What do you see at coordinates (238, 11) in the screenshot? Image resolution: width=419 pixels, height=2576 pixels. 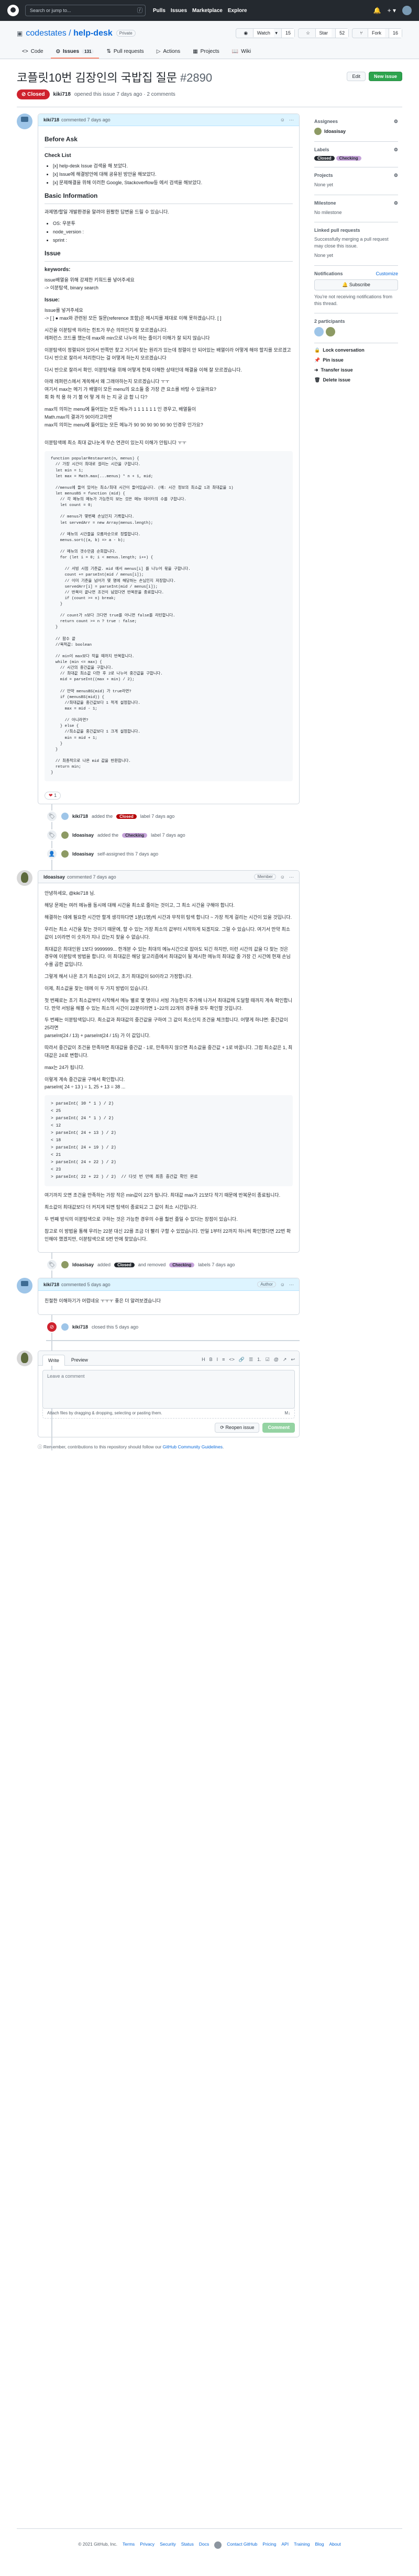 I see `nav-explore: Explore` at bounding box center [238, 11].